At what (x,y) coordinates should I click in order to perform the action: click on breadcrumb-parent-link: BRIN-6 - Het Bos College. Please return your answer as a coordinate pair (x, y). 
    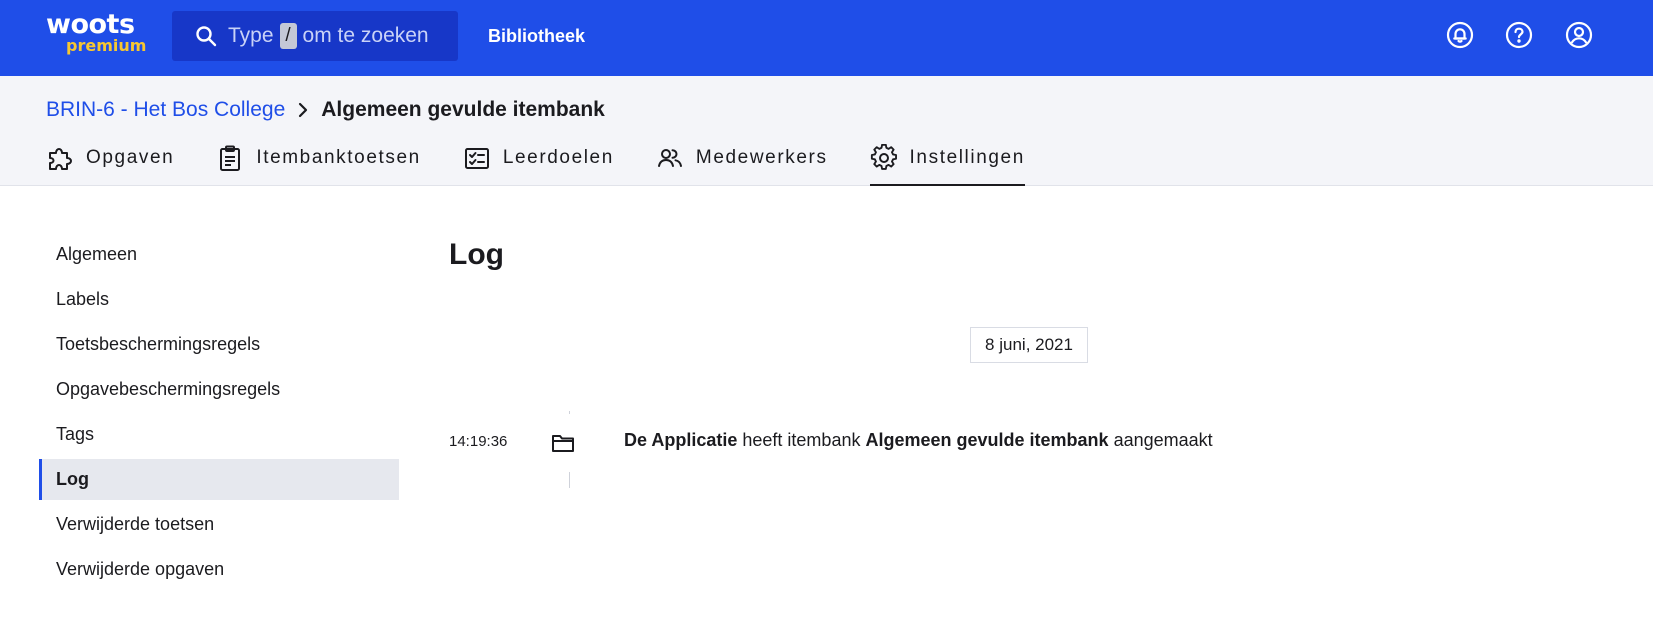
    Looking at the image, I should click on (165, 110).